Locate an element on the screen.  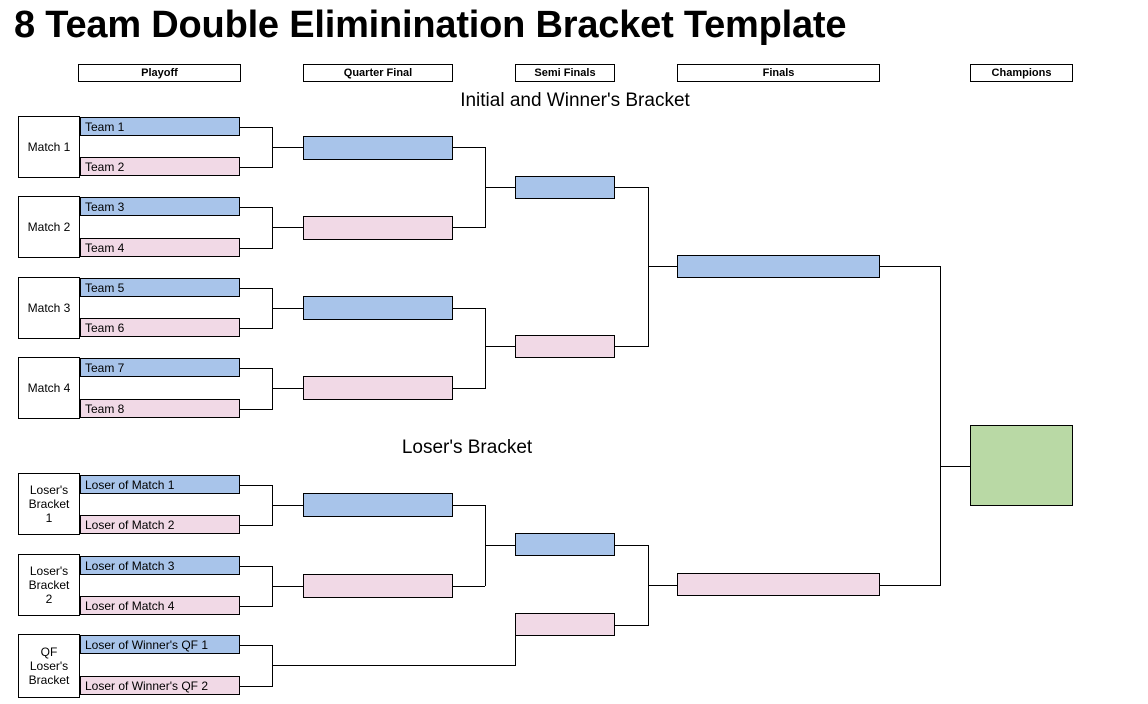
winners-match-label-1: Match 1 is located at coordinates (49, 147).